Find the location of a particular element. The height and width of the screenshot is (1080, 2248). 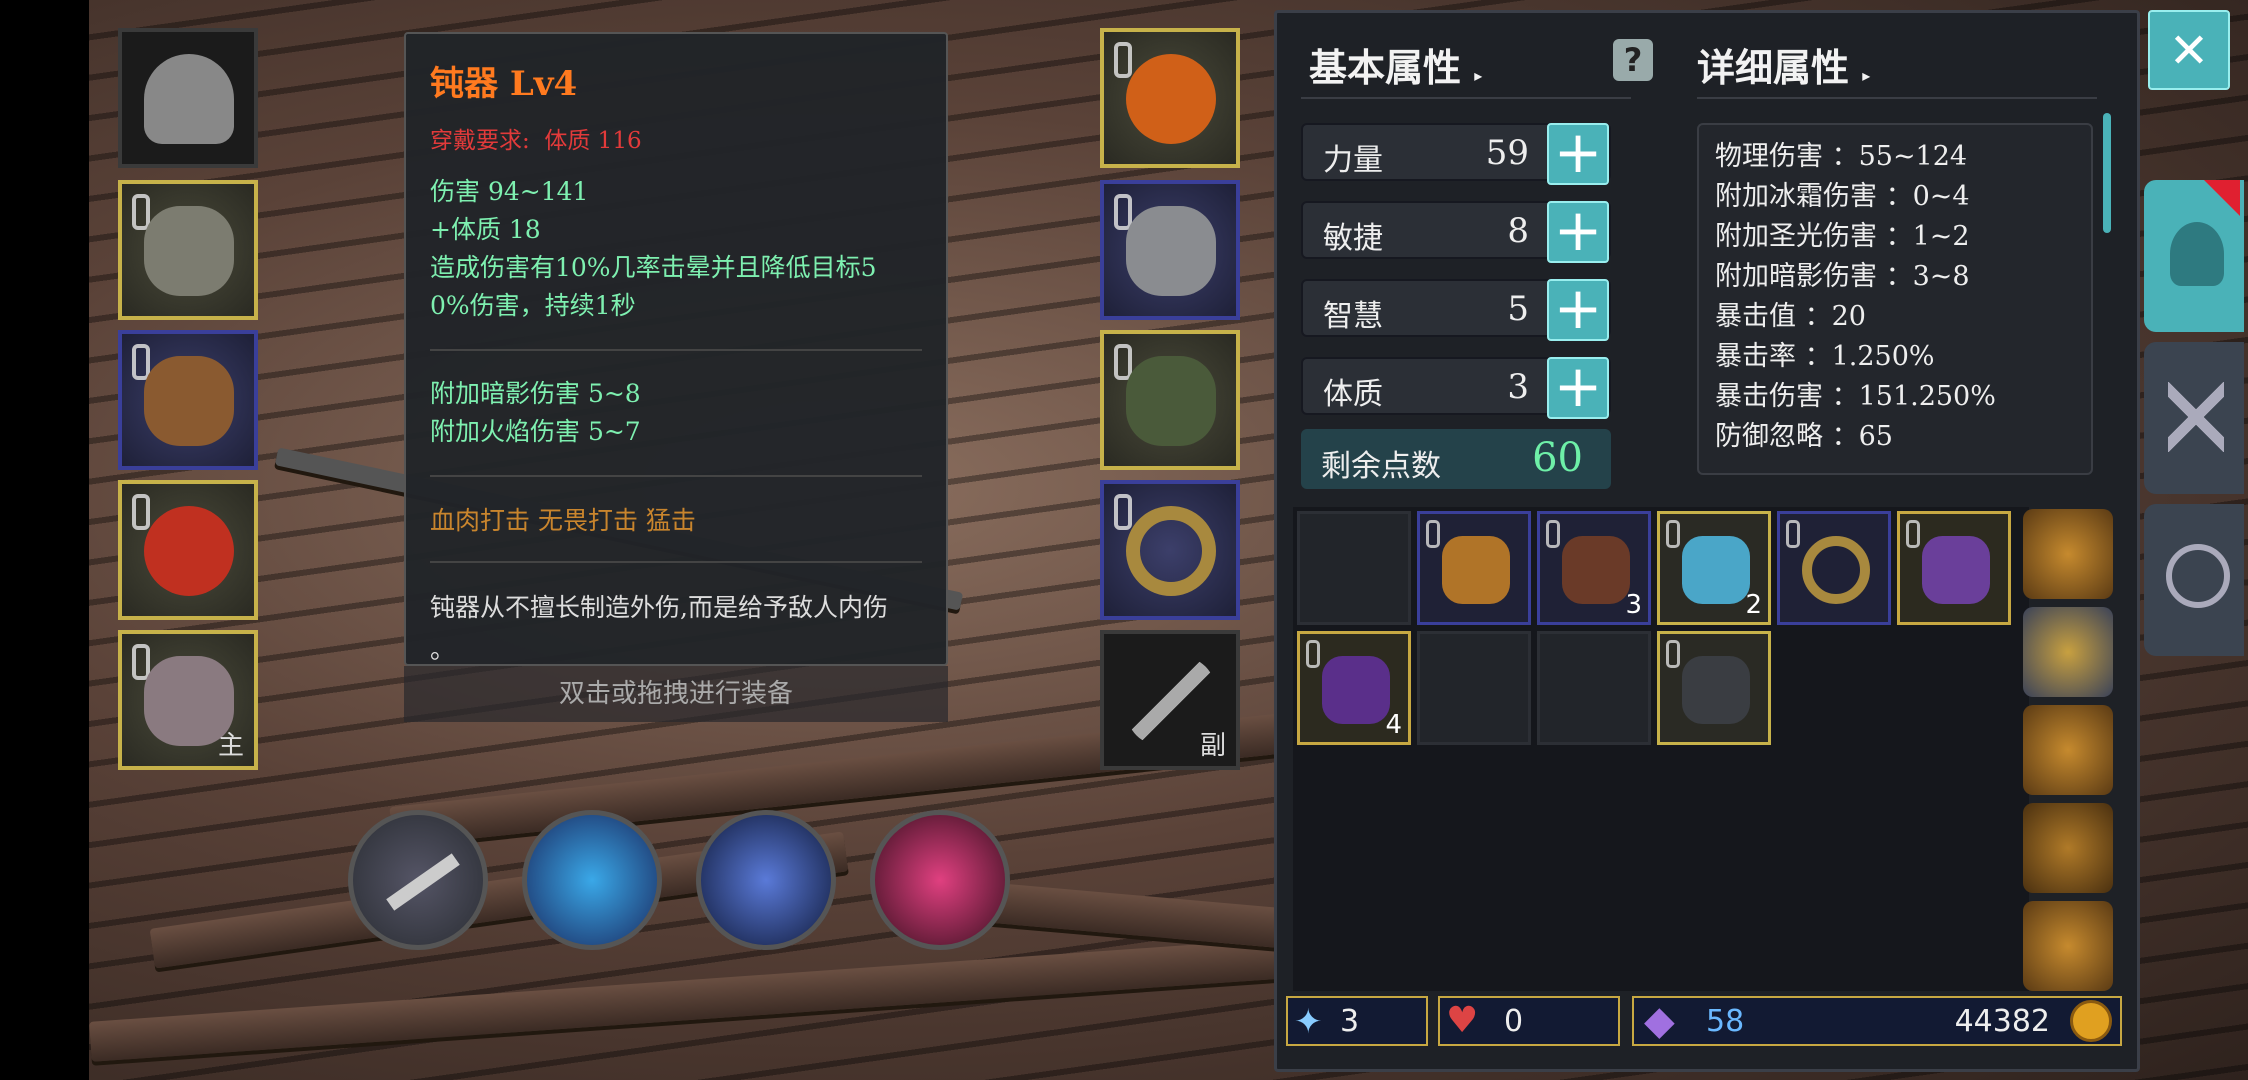

wand-counter: ✦ 3 is located at coordinates (1357, 1021).